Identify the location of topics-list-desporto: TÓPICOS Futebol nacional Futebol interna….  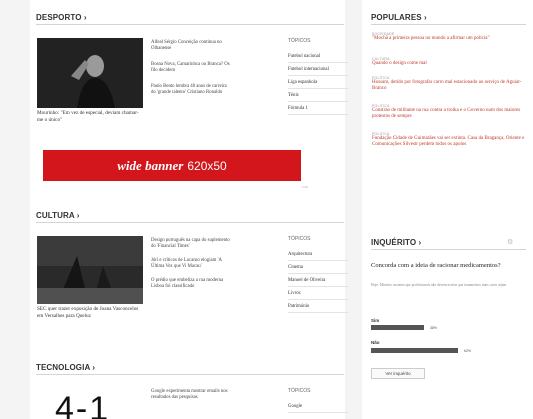
(318, 76).